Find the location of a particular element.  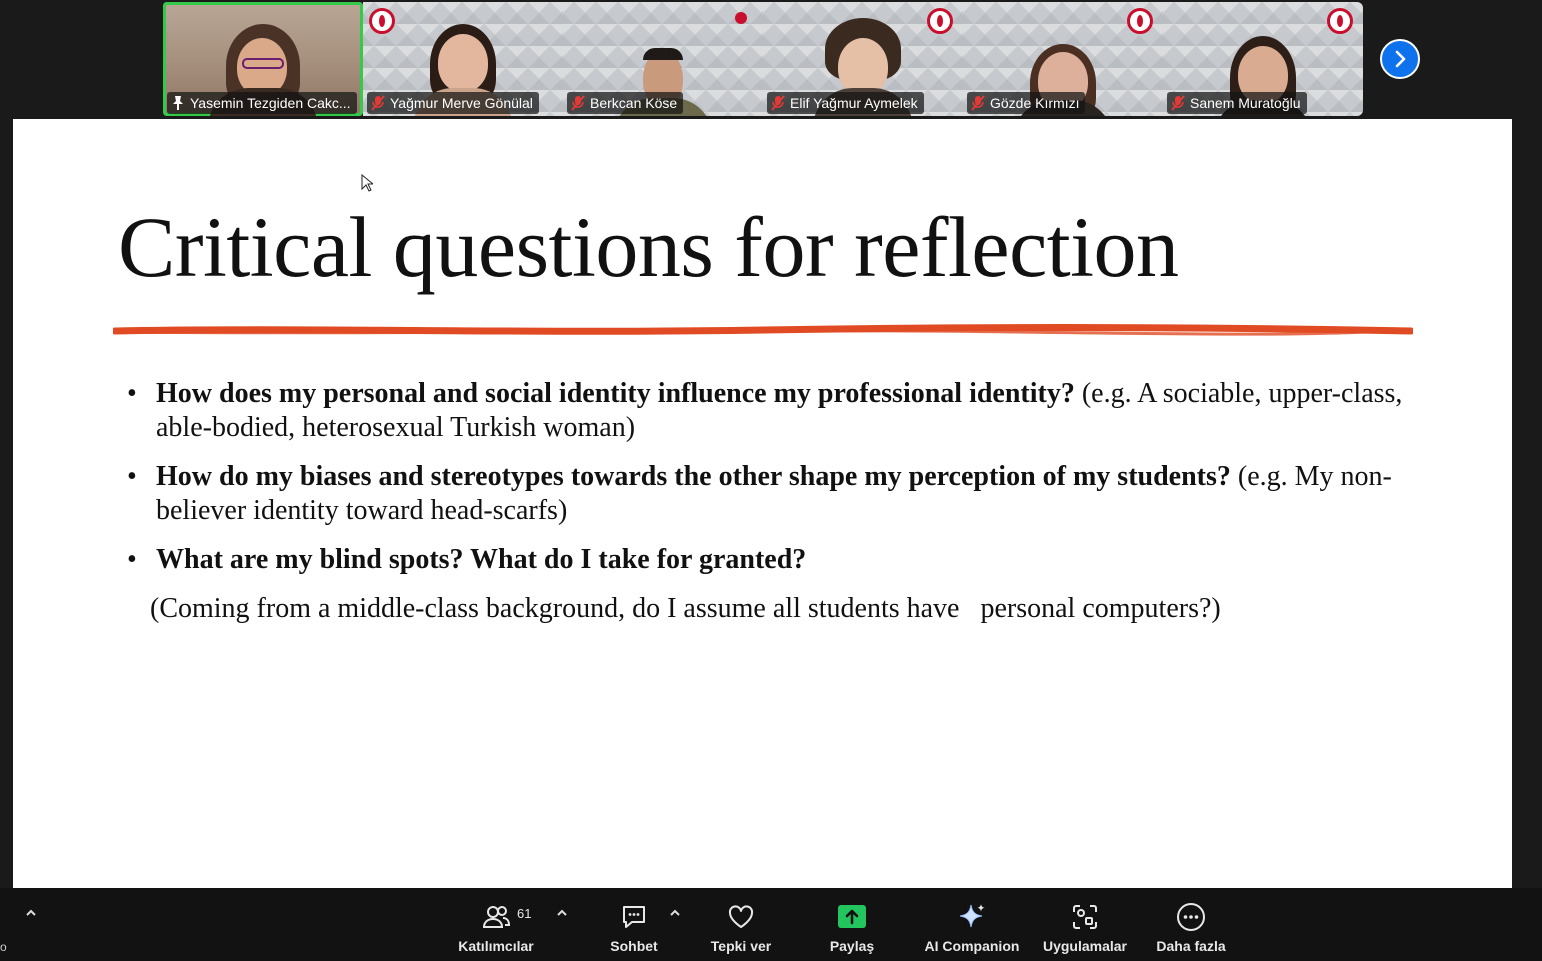

pin-icon is located at coordinates (178, 103).